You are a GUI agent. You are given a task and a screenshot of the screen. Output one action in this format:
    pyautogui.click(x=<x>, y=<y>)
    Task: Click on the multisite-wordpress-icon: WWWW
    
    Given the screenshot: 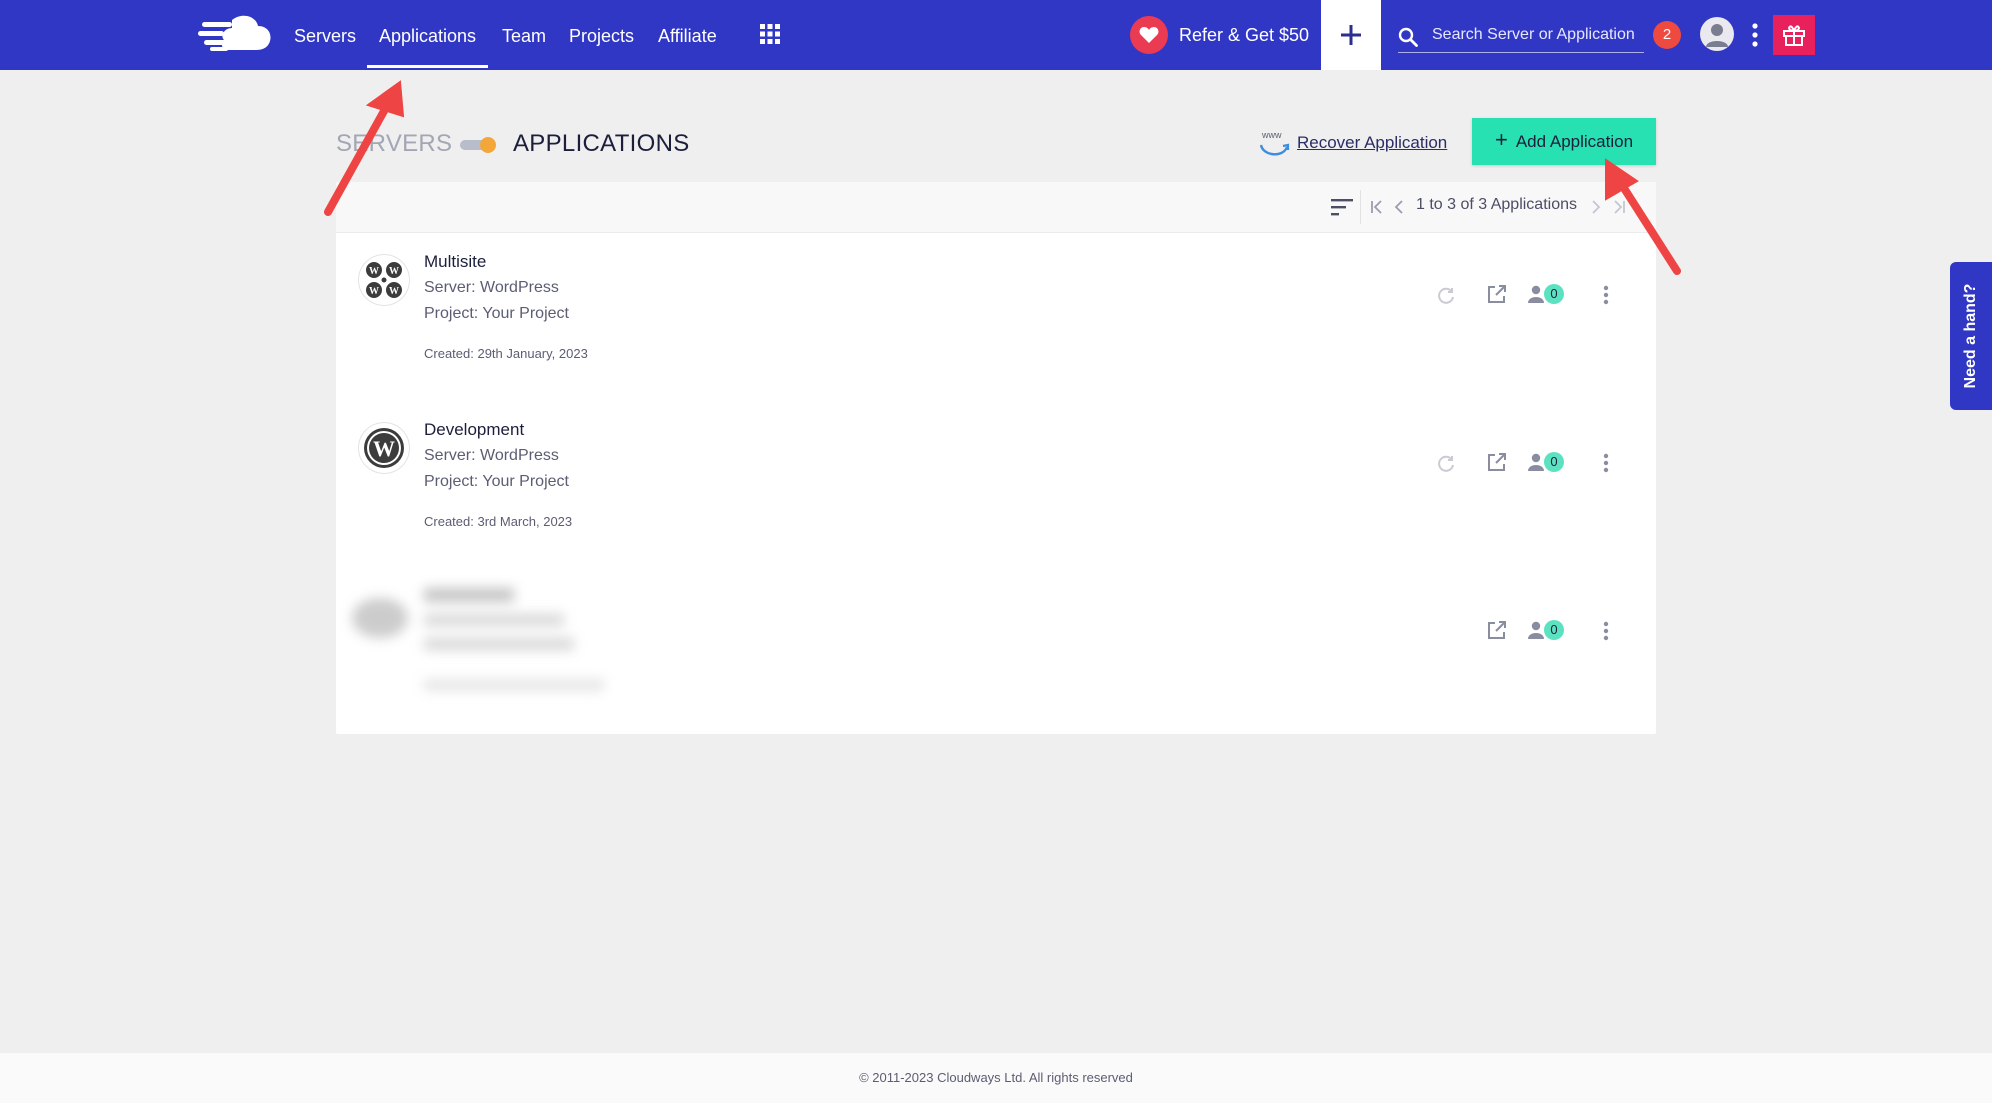 What is the action you would take?
    pyautogui.click(x=384, y=280)
    